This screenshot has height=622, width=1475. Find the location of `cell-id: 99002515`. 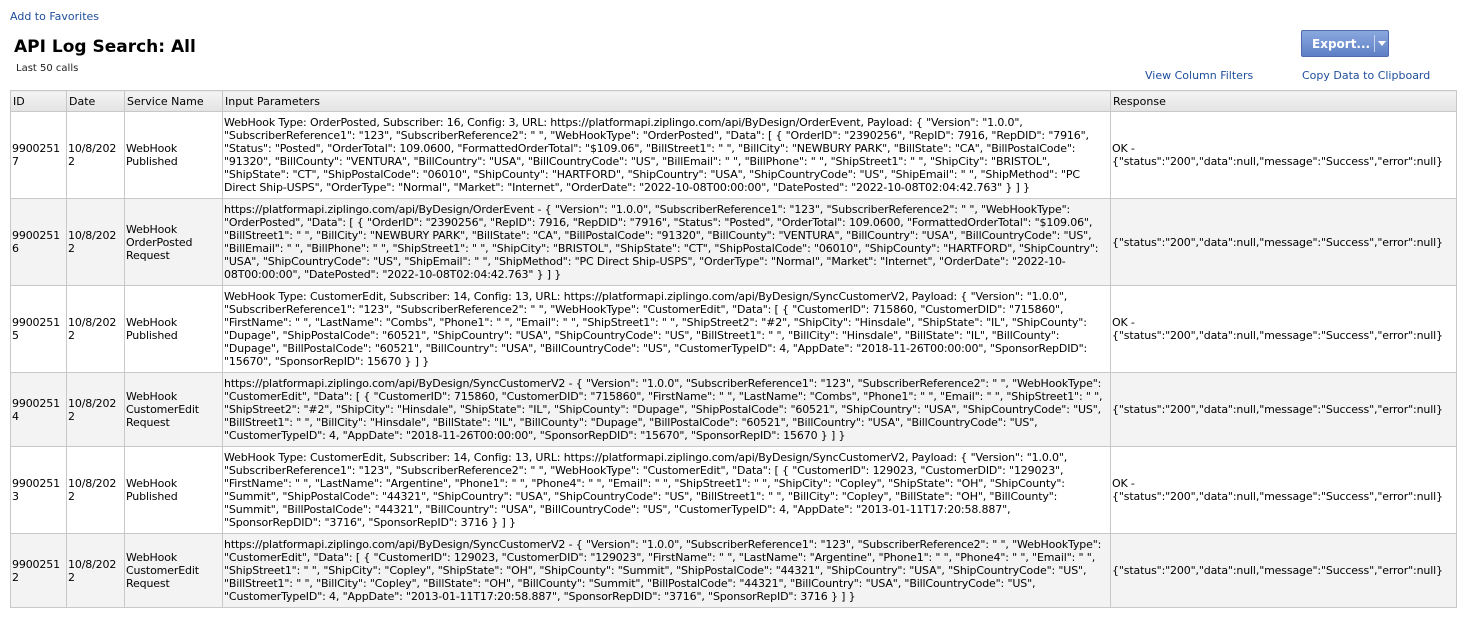

cell-id: 99002515 is located at coordinates (38, 329).